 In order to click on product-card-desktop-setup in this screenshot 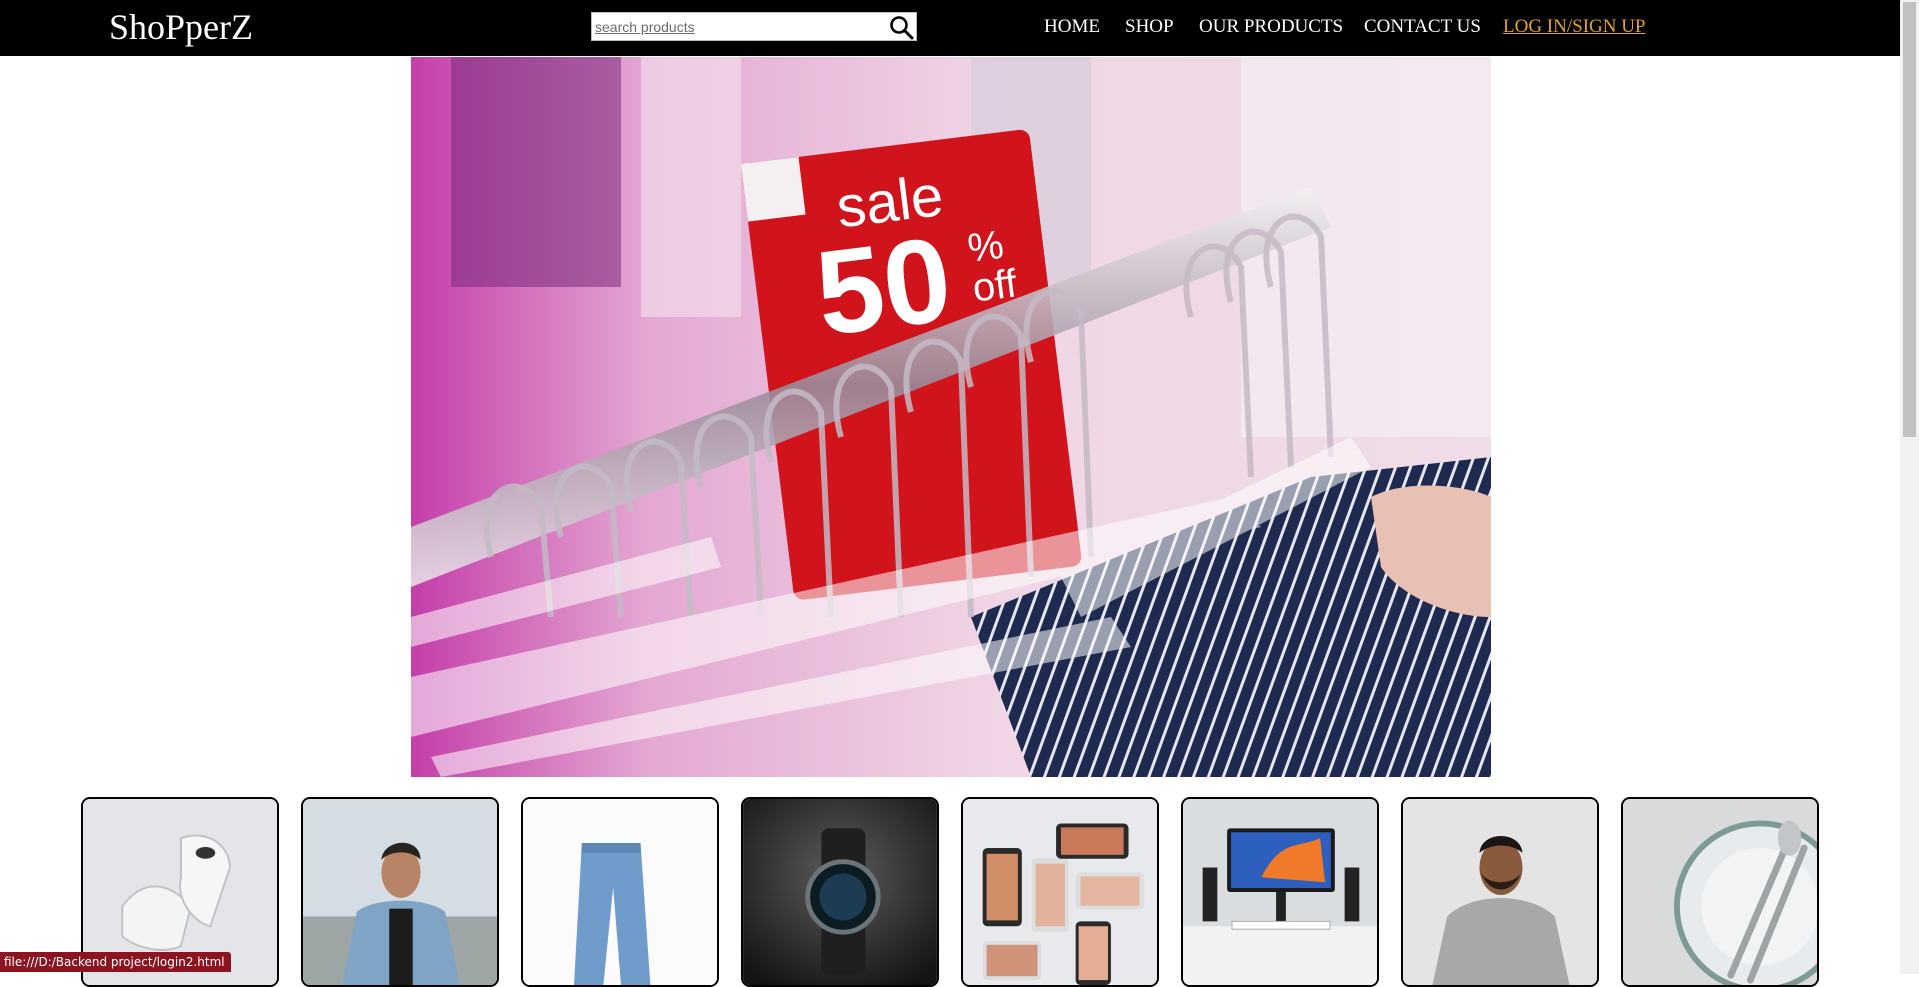, I will do `click(1280, 892)`.